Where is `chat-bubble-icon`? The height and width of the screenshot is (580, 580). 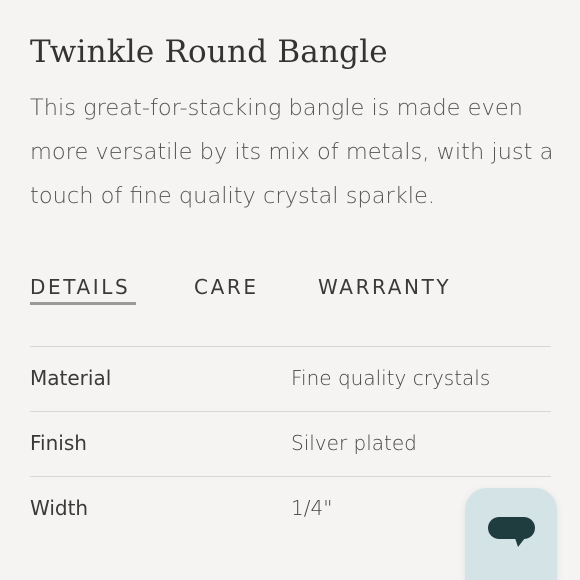
chat-bubble-icon is located at coordinates (511, 532).